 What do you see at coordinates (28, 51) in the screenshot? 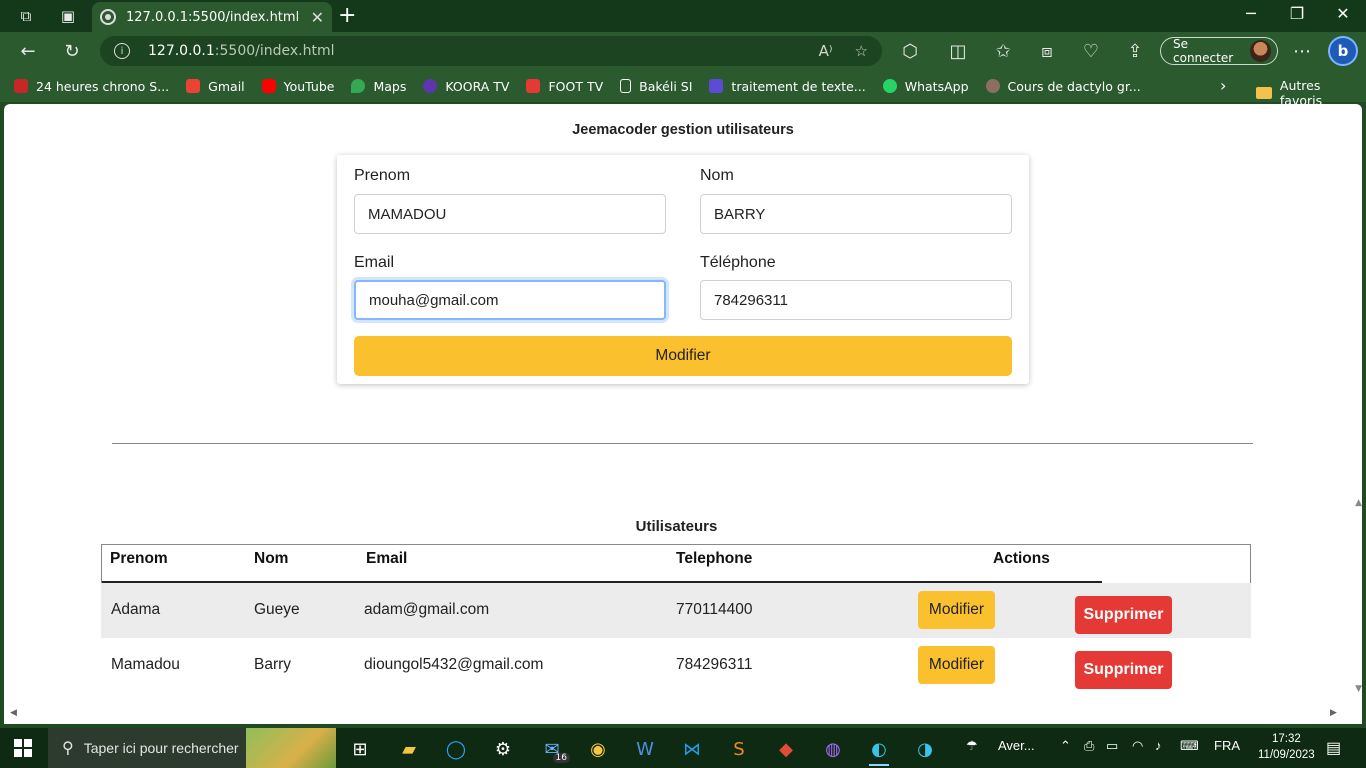
I see `back-icon: ←` at bounding box center [28, 51].